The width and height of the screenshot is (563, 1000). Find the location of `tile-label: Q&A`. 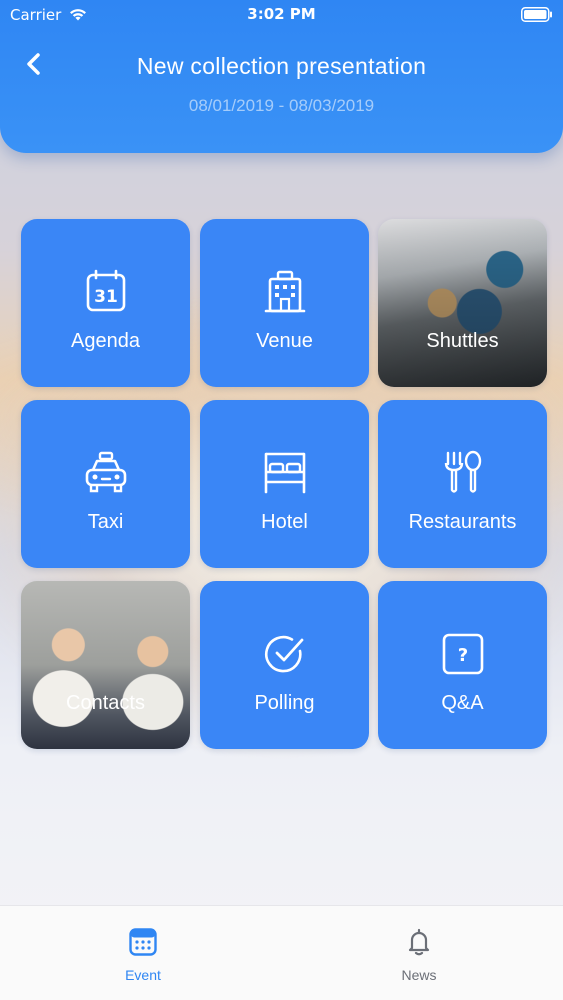

tile-label: Q&A is located at coordinates (462, 703).